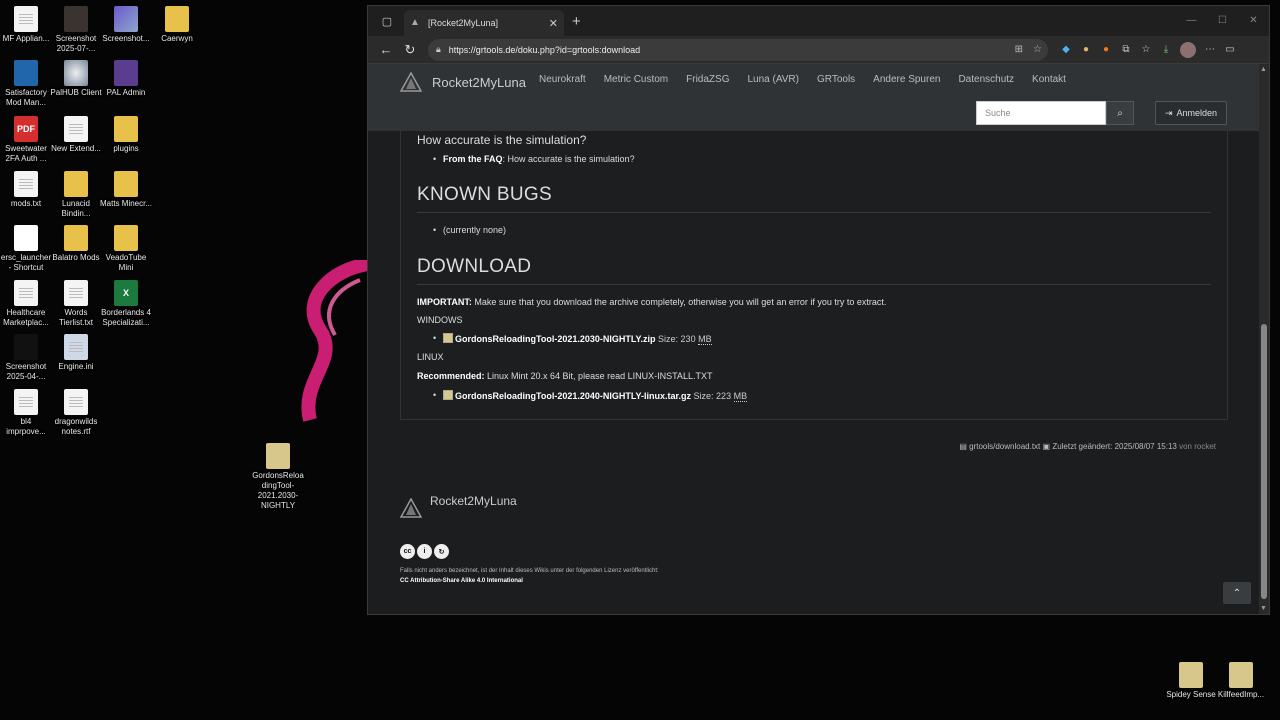 The width and height of the screenshot is (1280, 720). Describe the element at coordinates (424, 551) in the screenshot. I see `cc-license-badges: cc i ↻` at that location.